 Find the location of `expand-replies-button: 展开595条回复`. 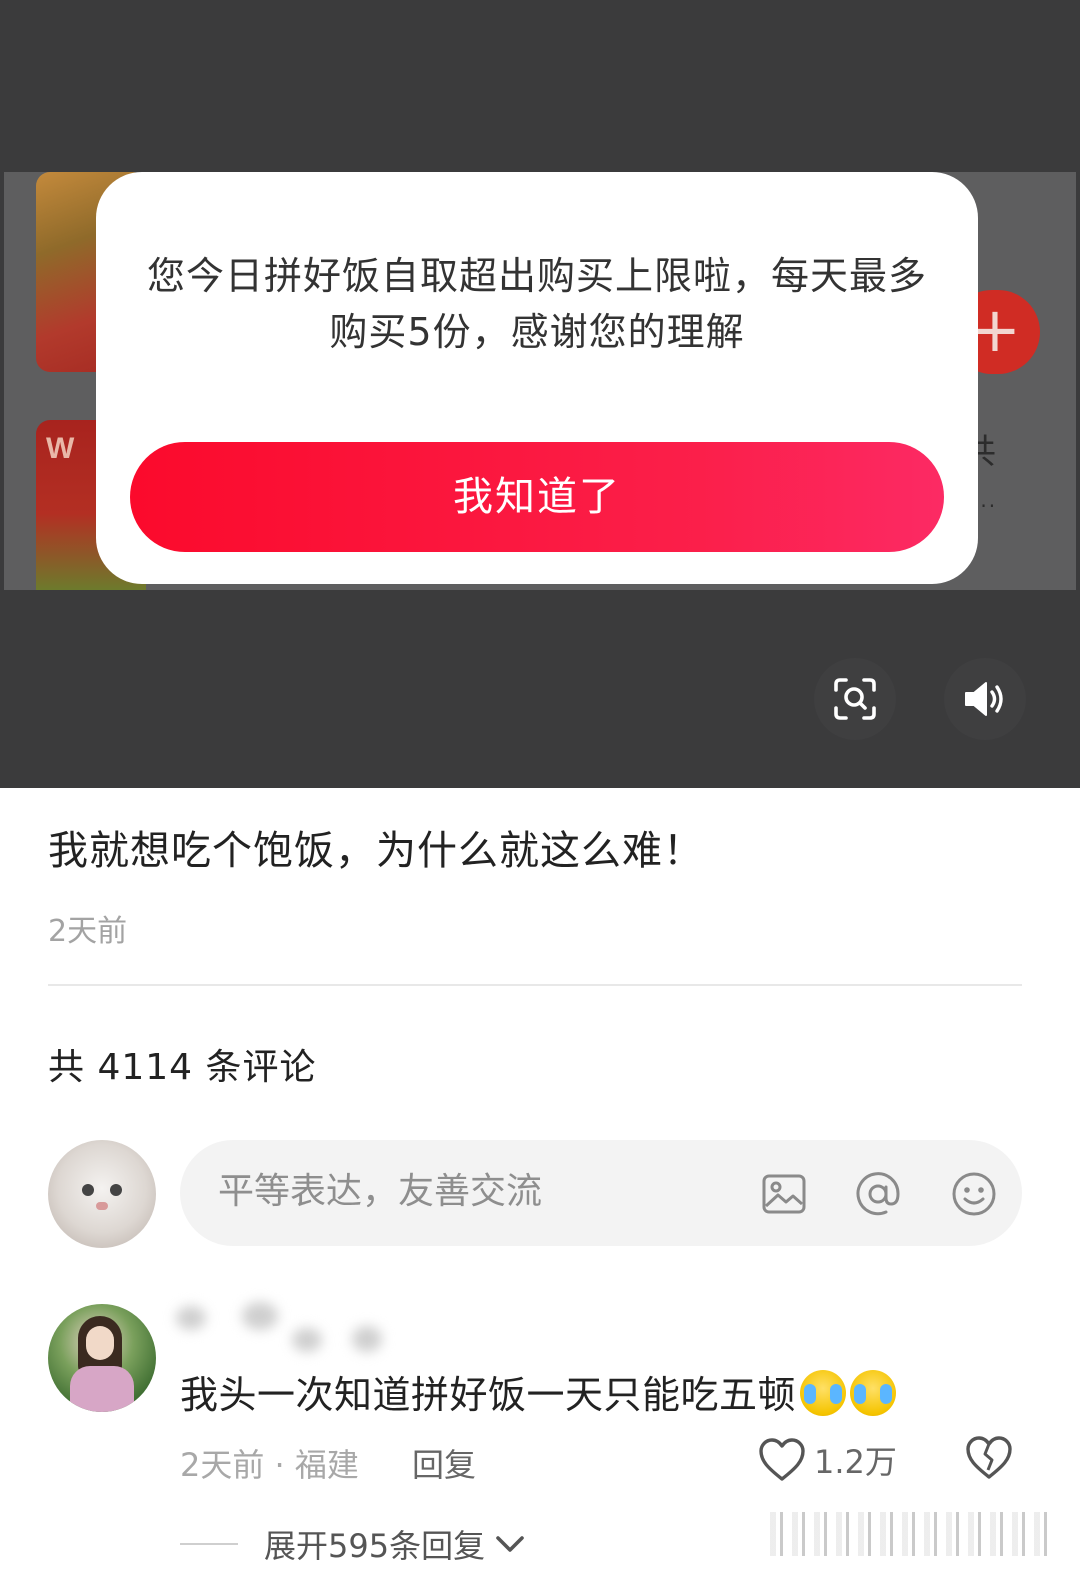

expand-replies-button: 展开595条回复 is located at coordinates (353, 1544).